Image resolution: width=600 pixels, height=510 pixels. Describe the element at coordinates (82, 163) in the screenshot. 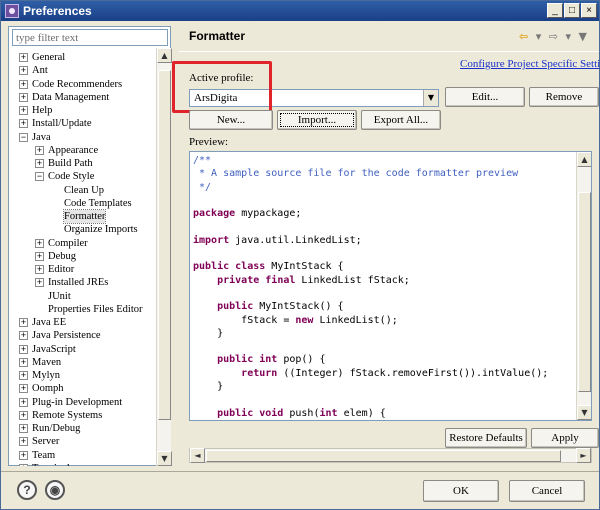

I see `tree-item: + Build Path` at that location.